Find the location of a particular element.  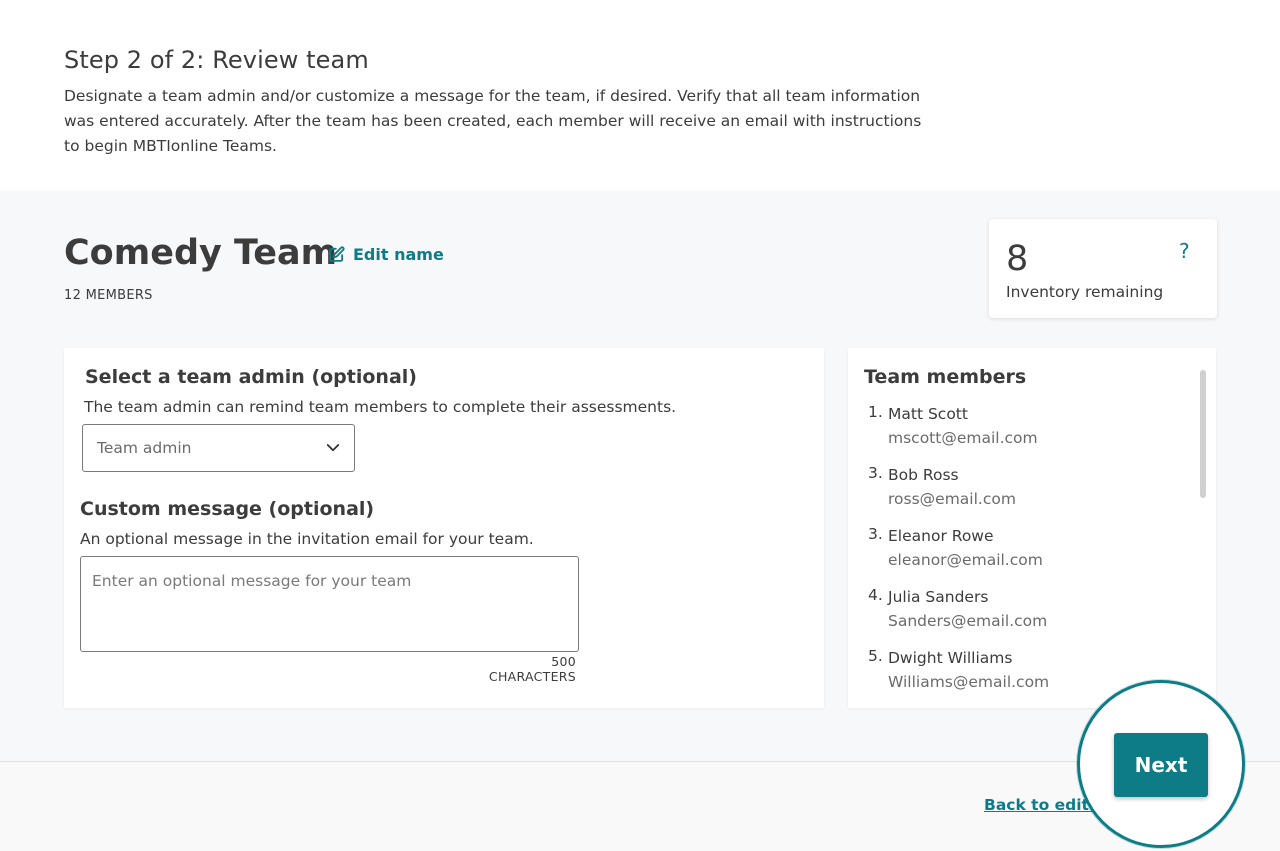

team-admin-select: Team admin is located at coordinates (218, 448).